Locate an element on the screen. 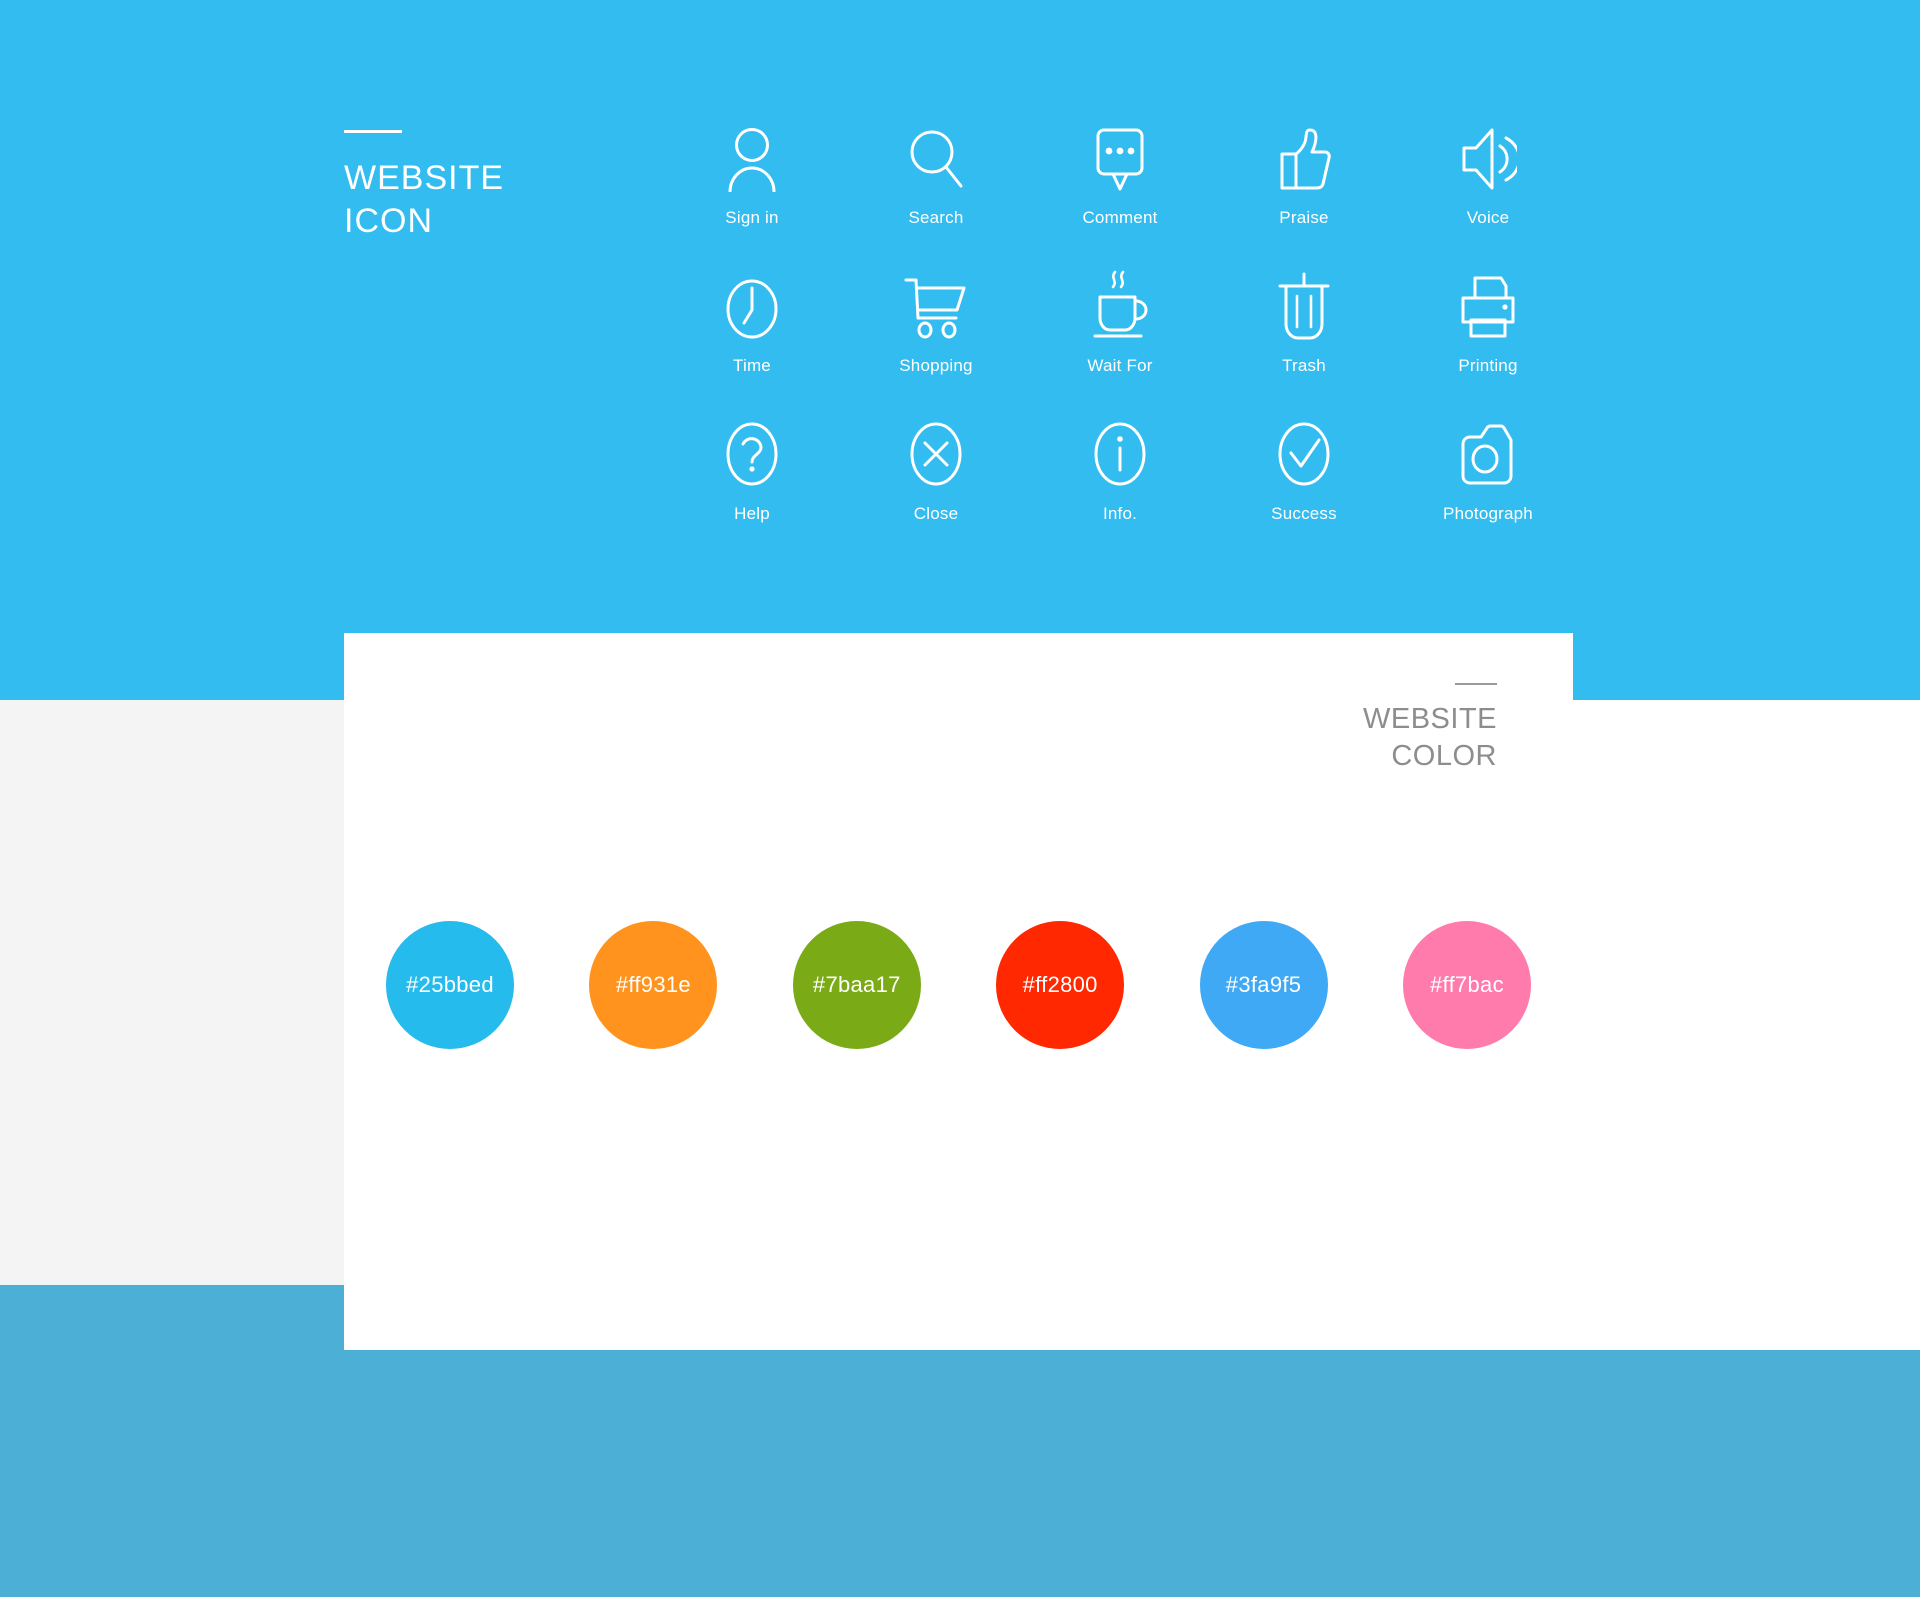  icon-label: Trash is located at coordinates (1304, 365).